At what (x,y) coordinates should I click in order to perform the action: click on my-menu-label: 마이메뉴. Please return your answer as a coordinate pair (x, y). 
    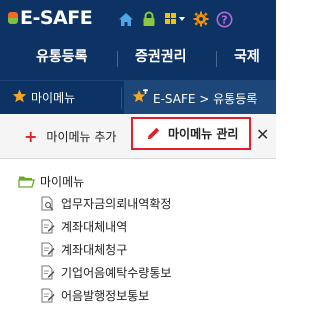
    Looking at the image, I should click on (53, 98).